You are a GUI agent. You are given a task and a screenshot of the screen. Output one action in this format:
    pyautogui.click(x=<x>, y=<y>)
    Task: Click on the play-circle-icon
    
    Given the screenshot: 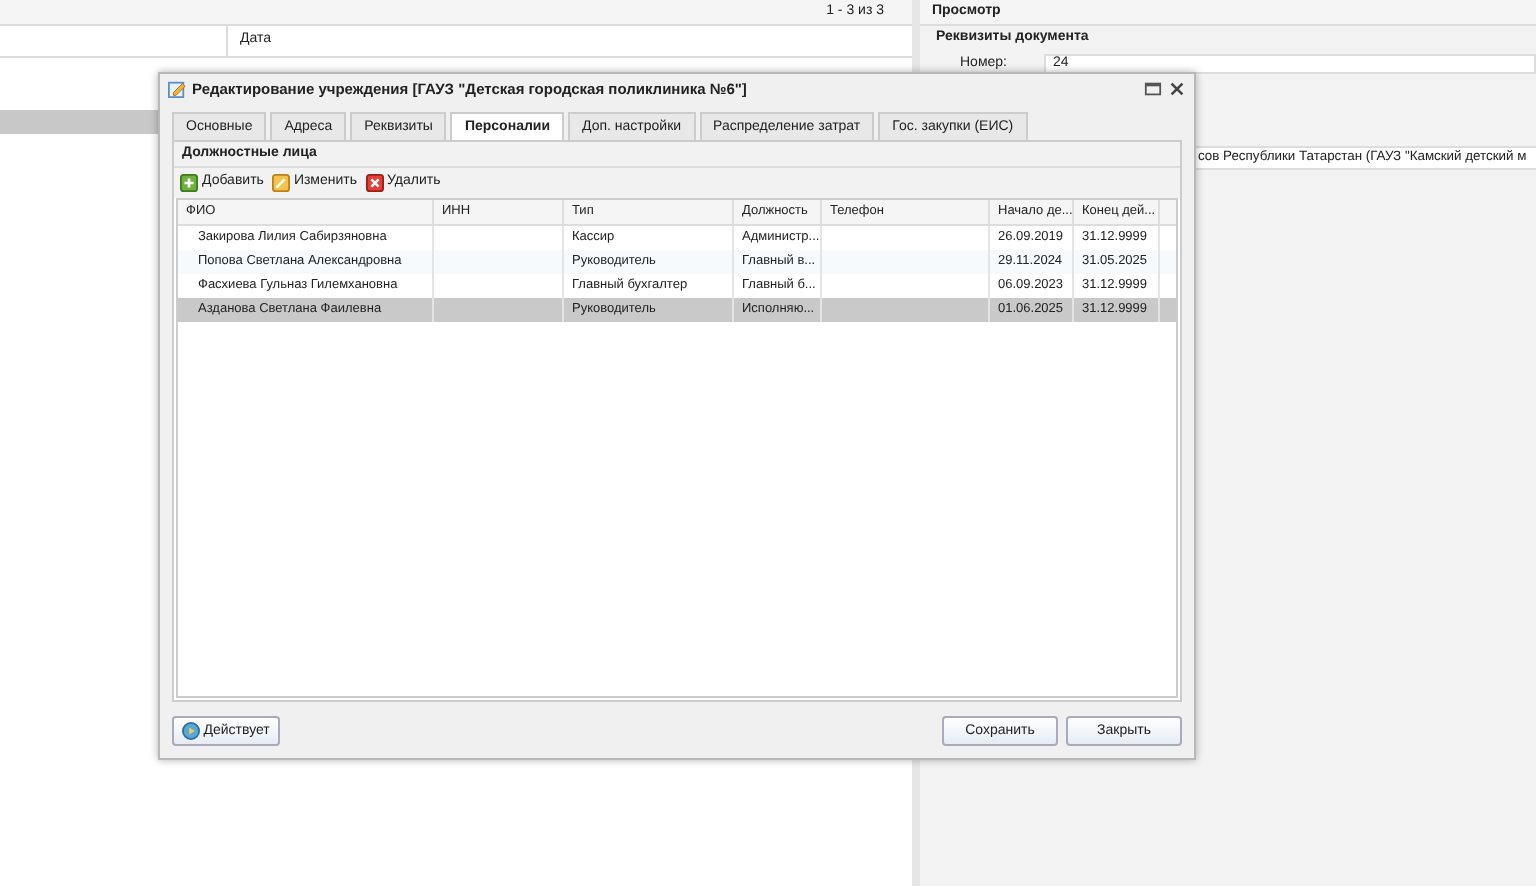 What is the action you would take?
    pyautogui.click(x=191, y=730)
    